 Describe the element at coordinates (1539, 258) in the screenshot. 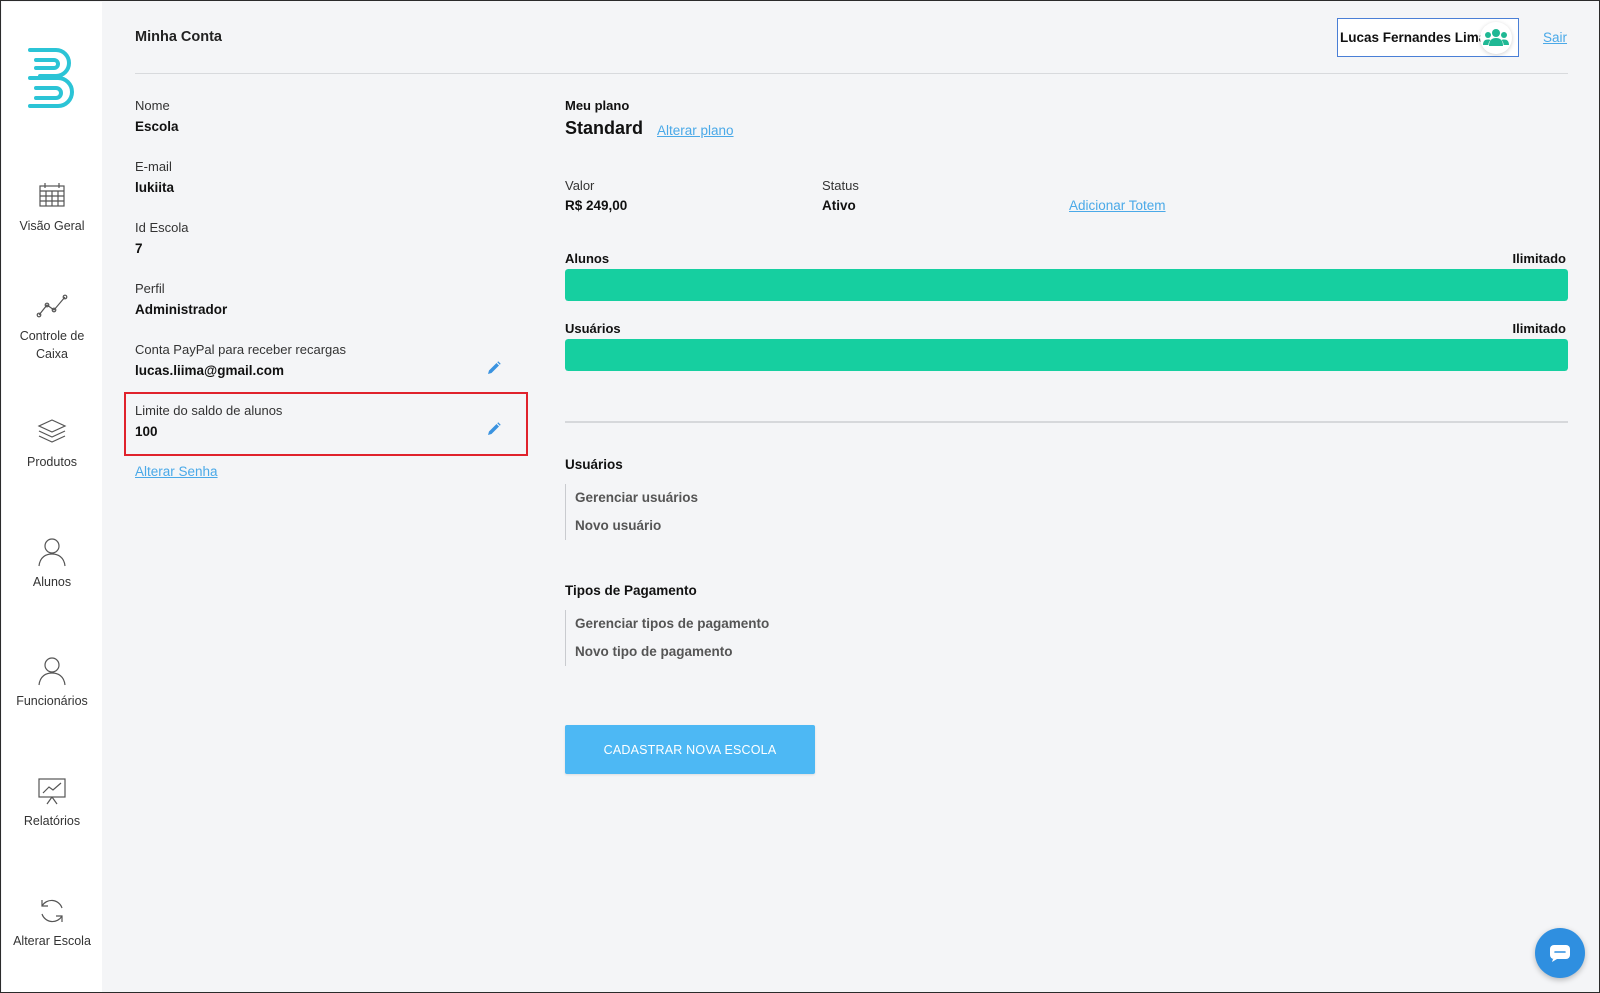

I see `alunos-quota-limit: Ilimitado` at that location.